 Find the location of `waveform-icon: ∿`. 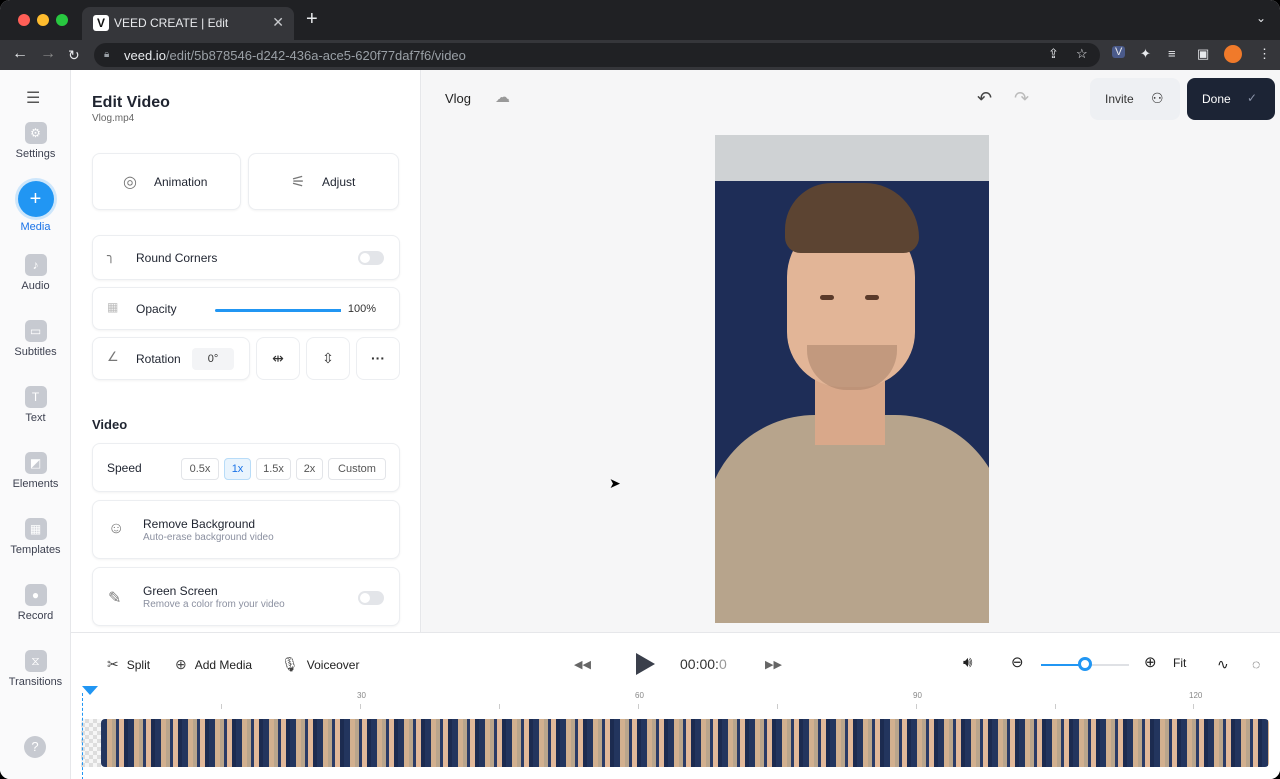

waveform-icon: ∿ is located at coordinates (1223, 664).